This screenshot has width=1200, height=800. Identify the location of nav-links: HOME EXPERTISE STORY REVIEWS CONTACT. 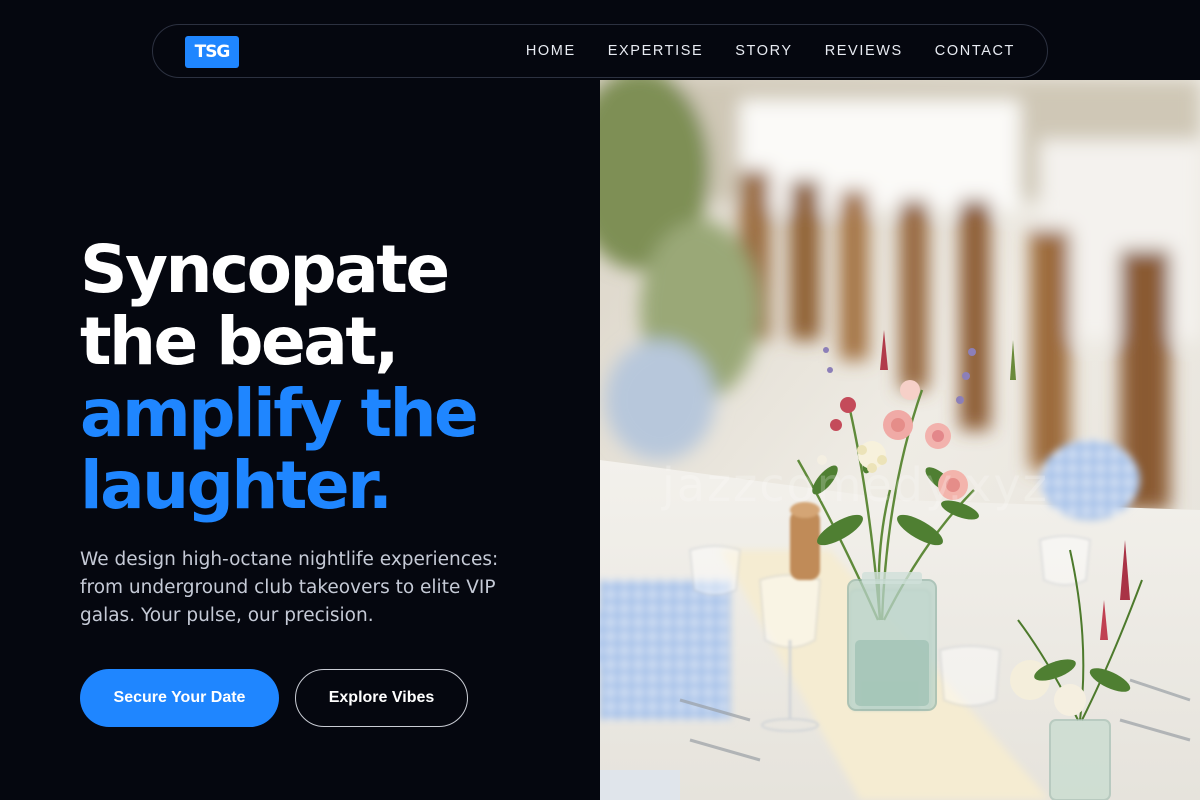
(770, 51).